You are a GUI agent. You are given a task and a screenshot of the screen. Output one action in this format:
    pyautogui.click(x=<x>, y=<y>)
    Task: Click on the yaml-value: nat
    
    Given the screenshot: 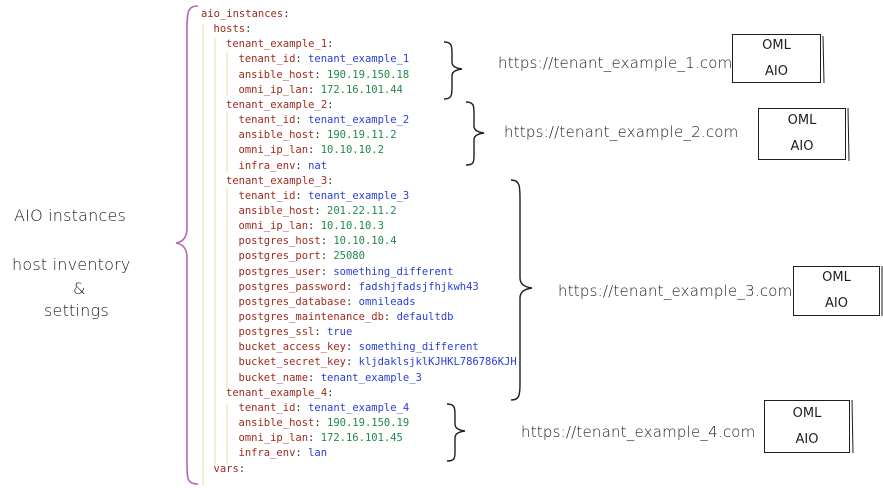 What is the action you would take?
    pyautogui.click(x=318, y=165)
    